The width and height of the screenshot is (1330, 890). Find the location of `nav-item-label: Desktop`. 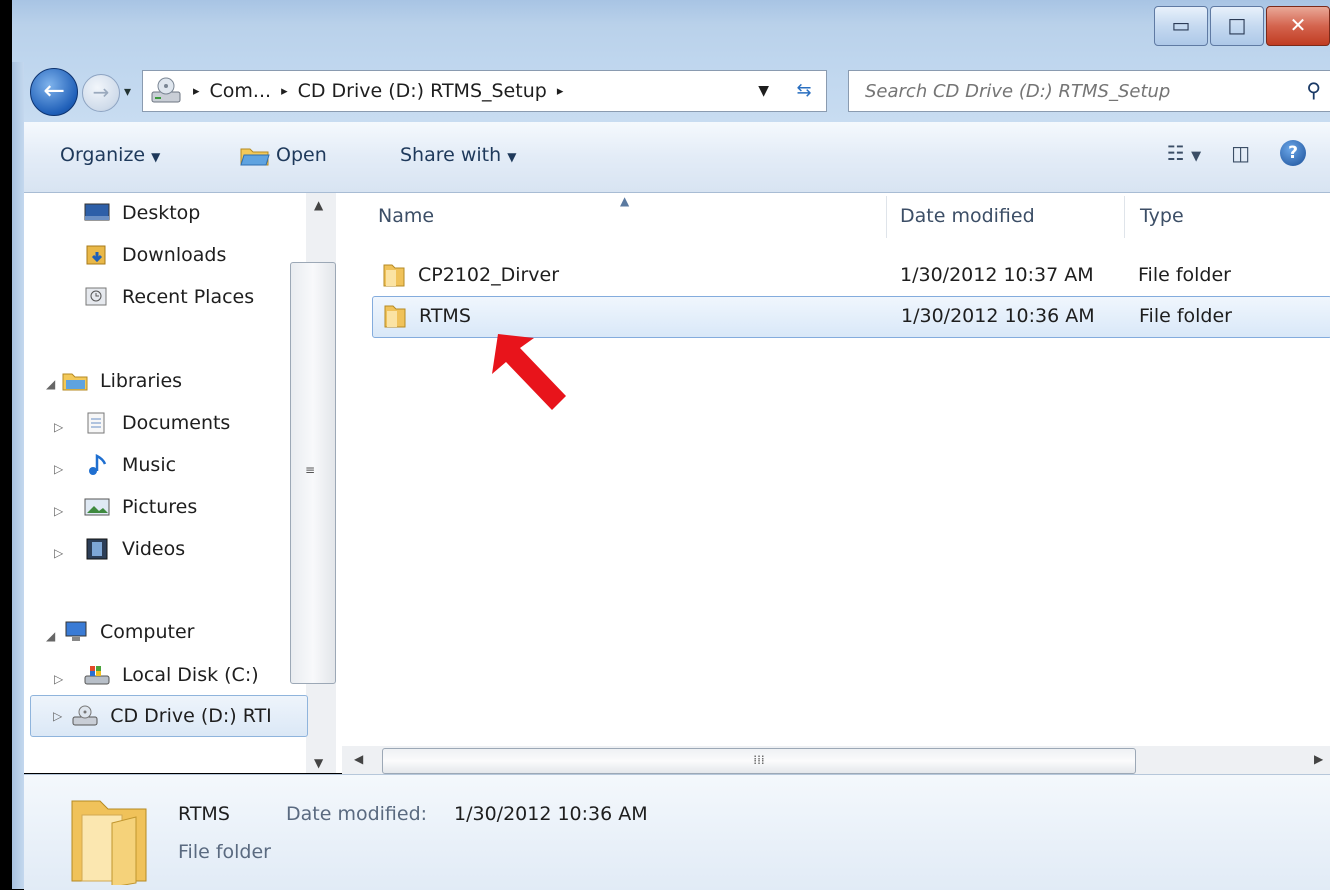

nav-item-label: Desktop is located at coordinates (161, 213).